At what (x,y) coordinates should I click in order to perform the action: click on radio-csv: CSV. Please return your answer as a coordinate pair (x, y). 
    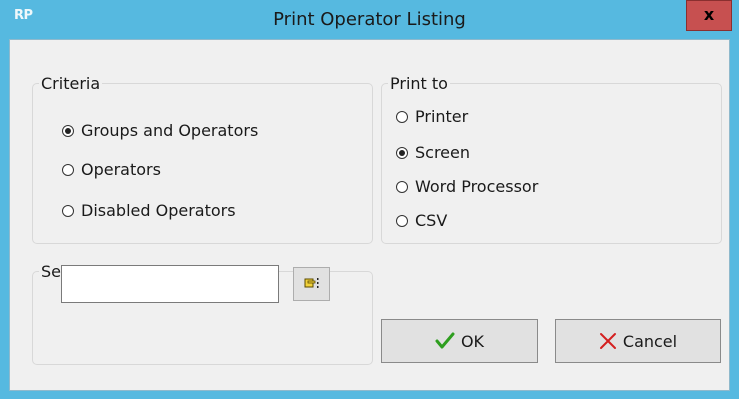
    Looking at the image, I should click on (421, 220).